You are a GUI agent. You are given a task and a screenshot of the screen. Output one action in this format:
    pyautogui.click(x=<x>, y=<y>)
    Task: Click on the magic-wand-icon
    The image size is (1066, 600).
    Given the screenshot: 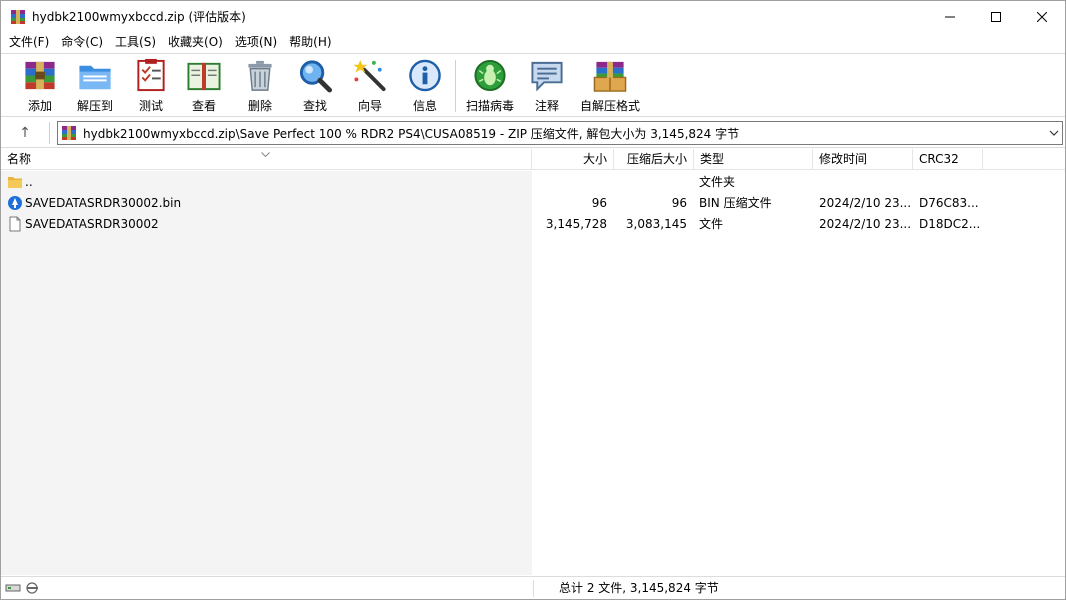 What is the action you would take?
    pyautogui.click(x=369, y=75)
    